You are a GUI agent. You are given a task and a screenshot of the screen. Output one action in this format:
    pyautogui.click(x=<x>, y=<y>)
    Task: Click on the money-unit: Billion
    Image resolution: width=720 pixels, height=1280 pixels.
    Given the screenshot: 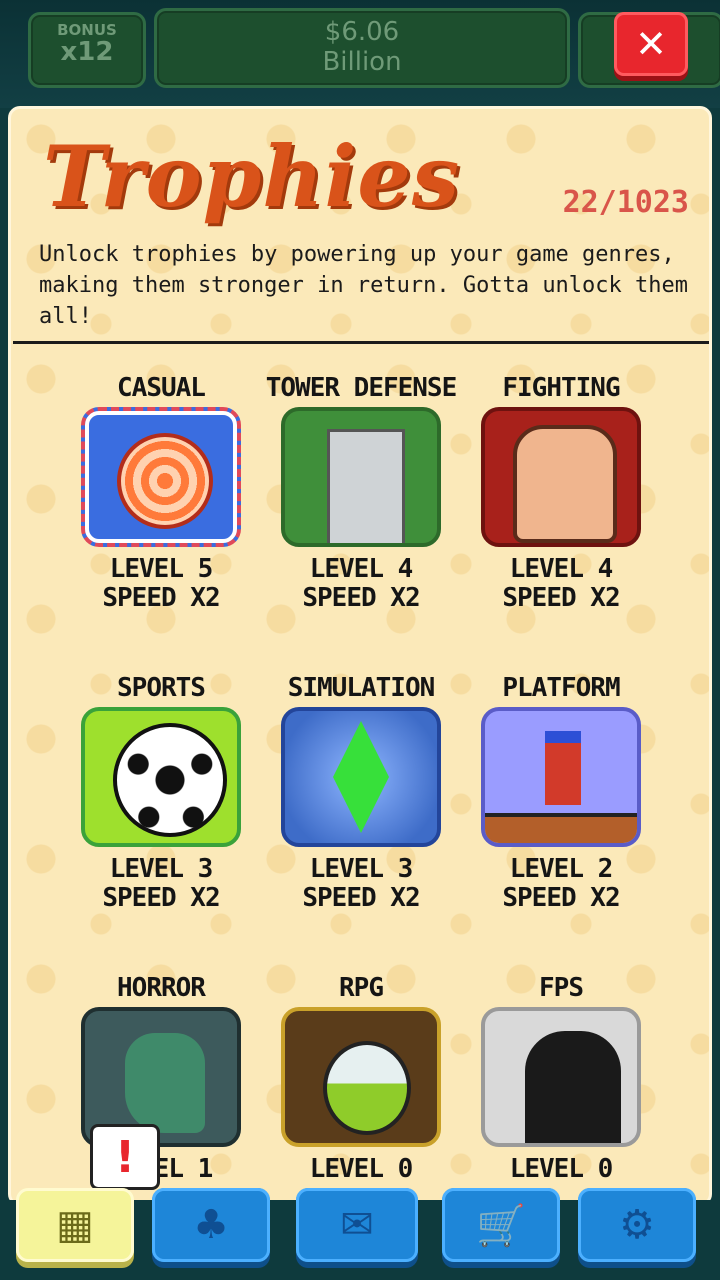 What is the action you would take?
    pyautogui.click(x=362, y=62)
    